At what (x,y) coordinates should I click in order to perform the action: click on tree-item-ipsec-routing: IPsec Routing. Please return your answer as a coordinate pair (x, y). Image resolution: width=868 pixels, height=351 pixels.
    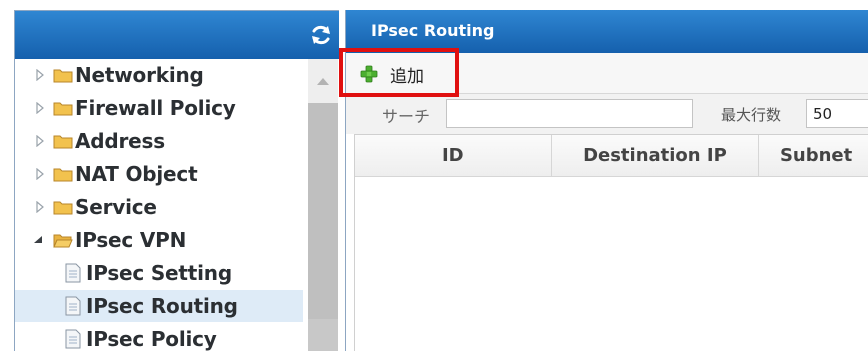
    Looking at the image, I should click on (159, 306).